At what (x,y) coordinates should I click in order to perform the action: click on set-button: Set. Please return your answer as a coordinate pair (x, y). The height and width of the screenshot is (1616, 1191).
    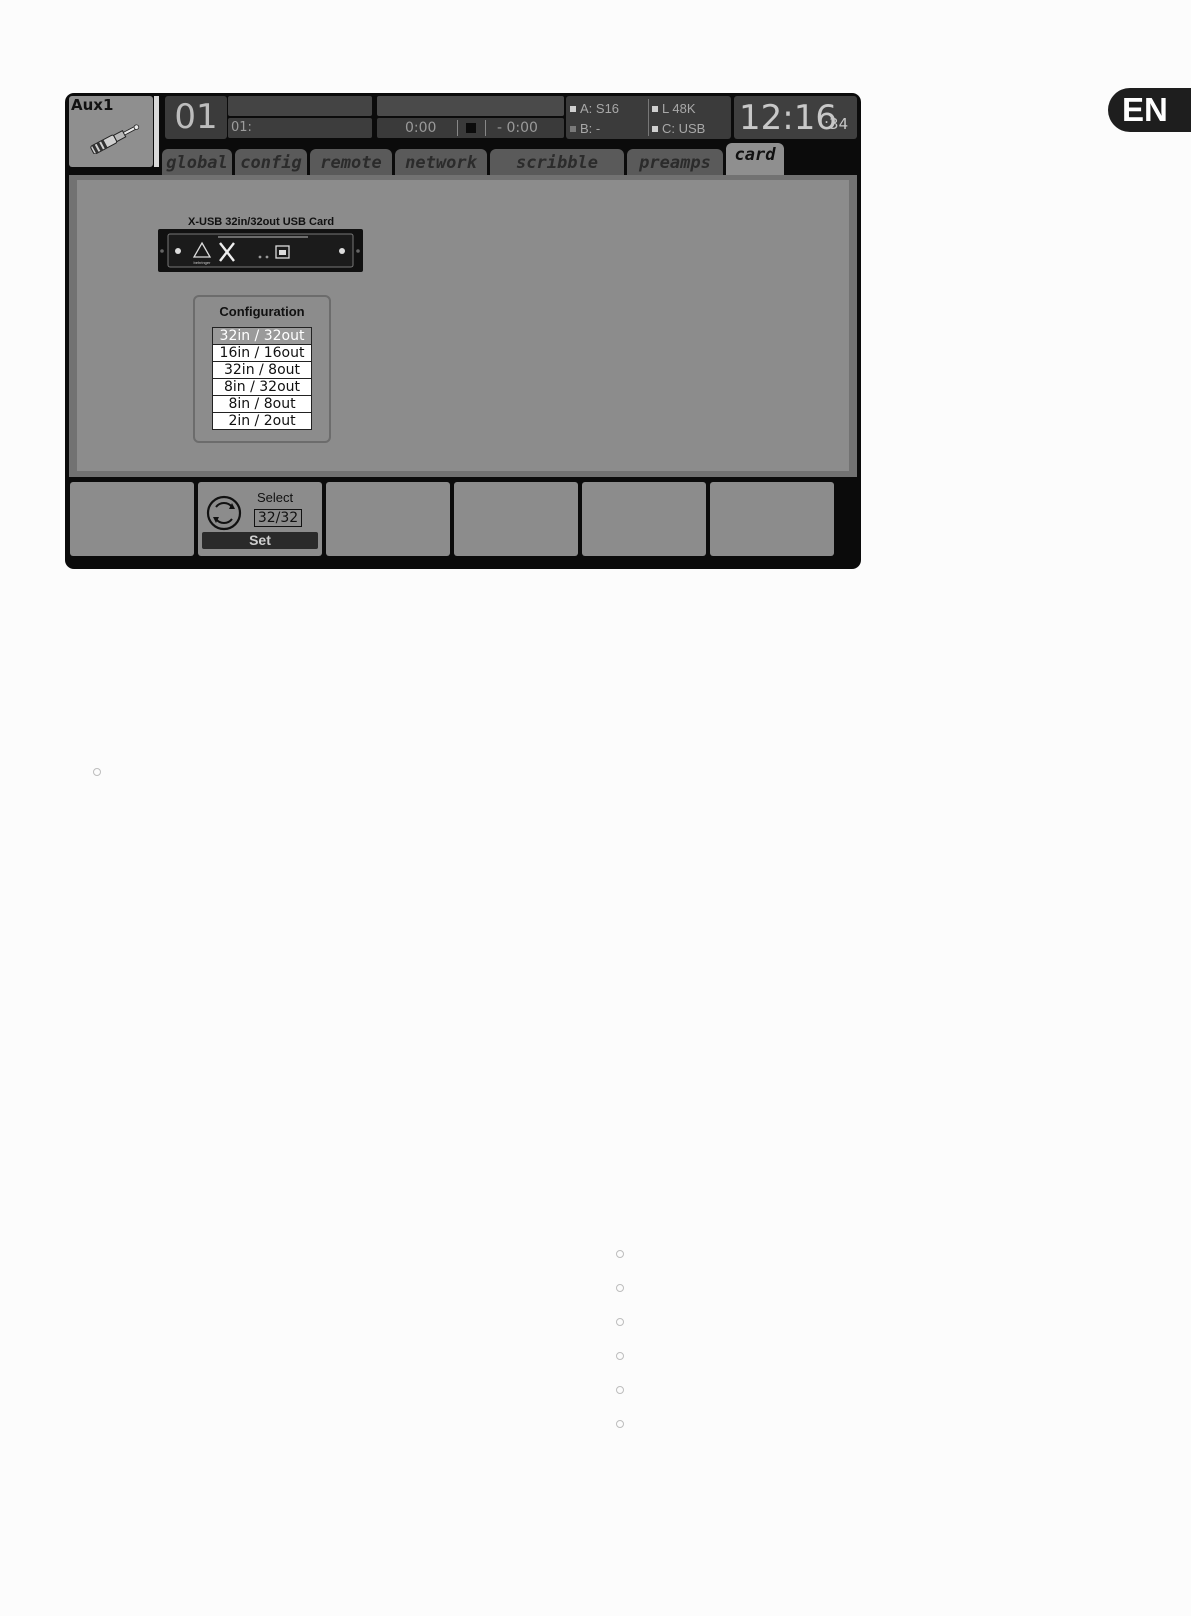
    Looking at the image, I should click on (260, 540).